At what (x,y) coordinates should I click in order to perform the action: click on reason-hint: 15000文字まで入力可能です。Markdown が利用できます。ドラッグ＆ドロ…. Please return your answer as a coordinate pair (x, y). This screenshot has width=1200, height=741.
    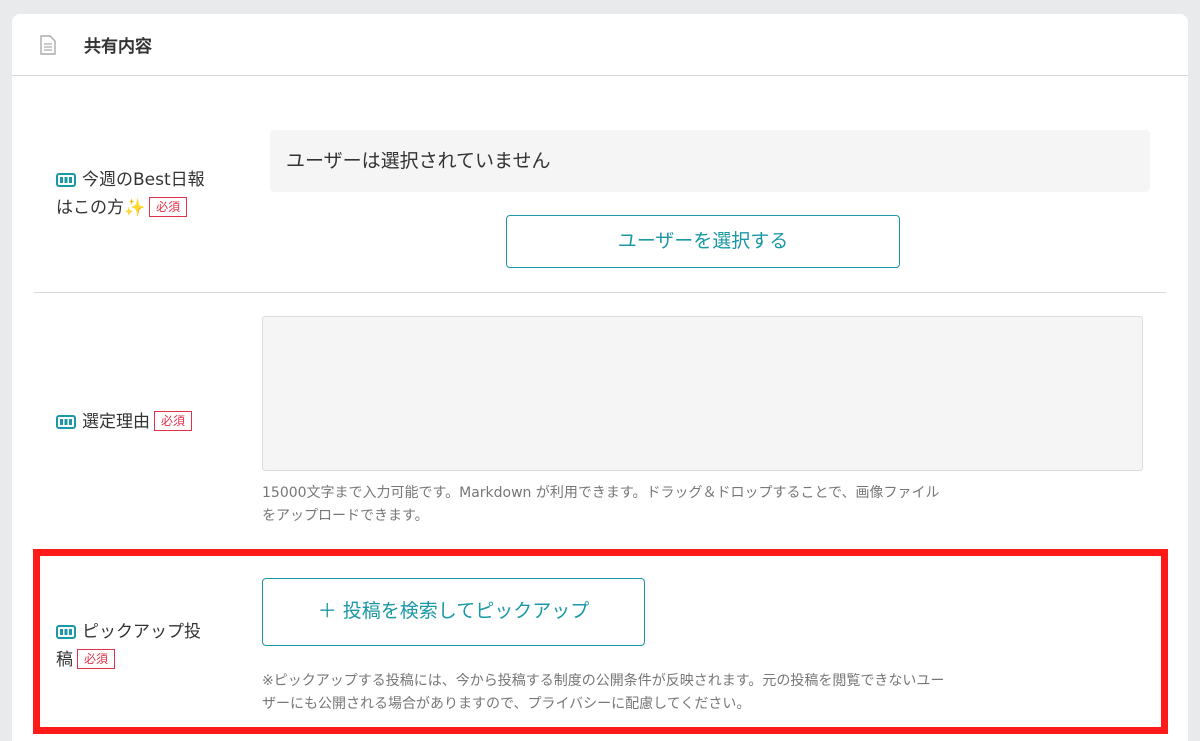
    Looking at the image, I should click on (601, 504).